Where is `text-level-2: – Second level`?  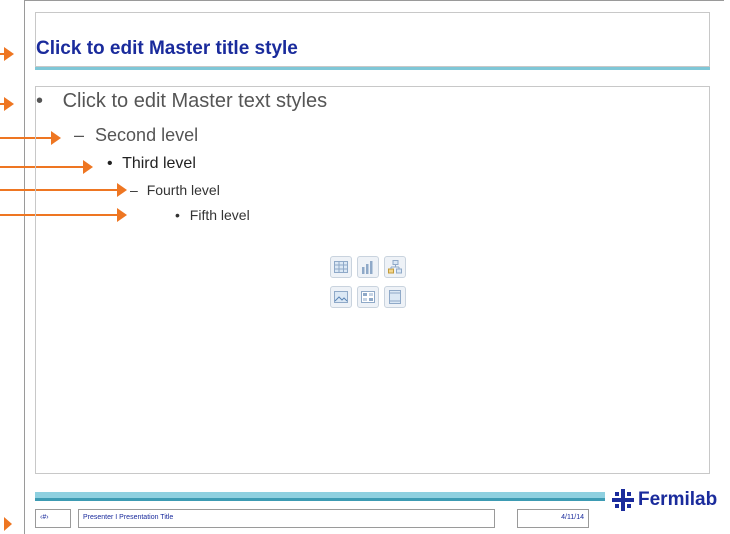
text-level-2: – Second level is located at coordinates (136, 135).